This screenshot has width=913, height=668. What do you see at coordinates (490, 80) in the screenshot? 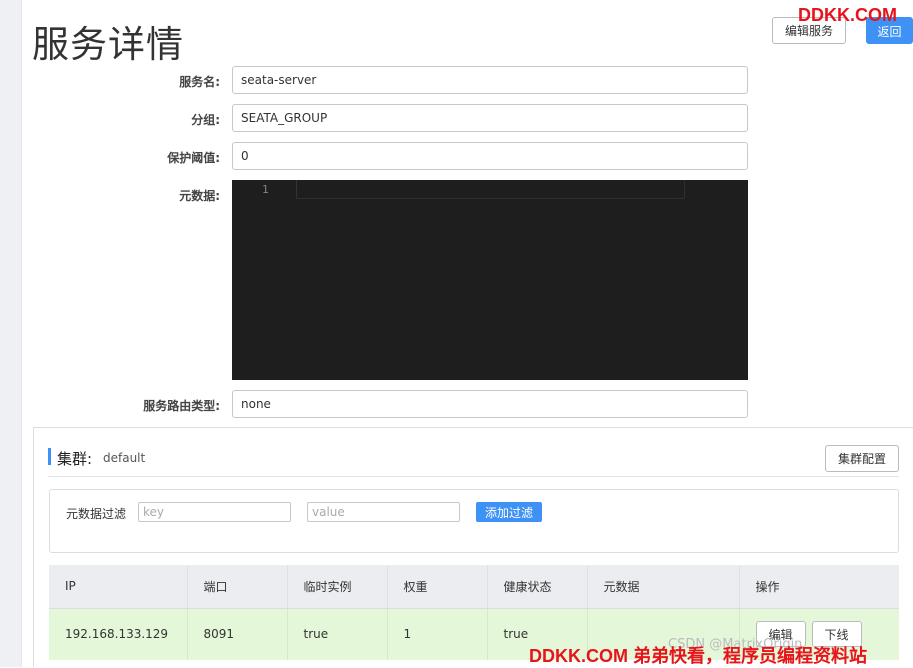
I see `service-name-field: seata-server` at bounding box center [490, 80].